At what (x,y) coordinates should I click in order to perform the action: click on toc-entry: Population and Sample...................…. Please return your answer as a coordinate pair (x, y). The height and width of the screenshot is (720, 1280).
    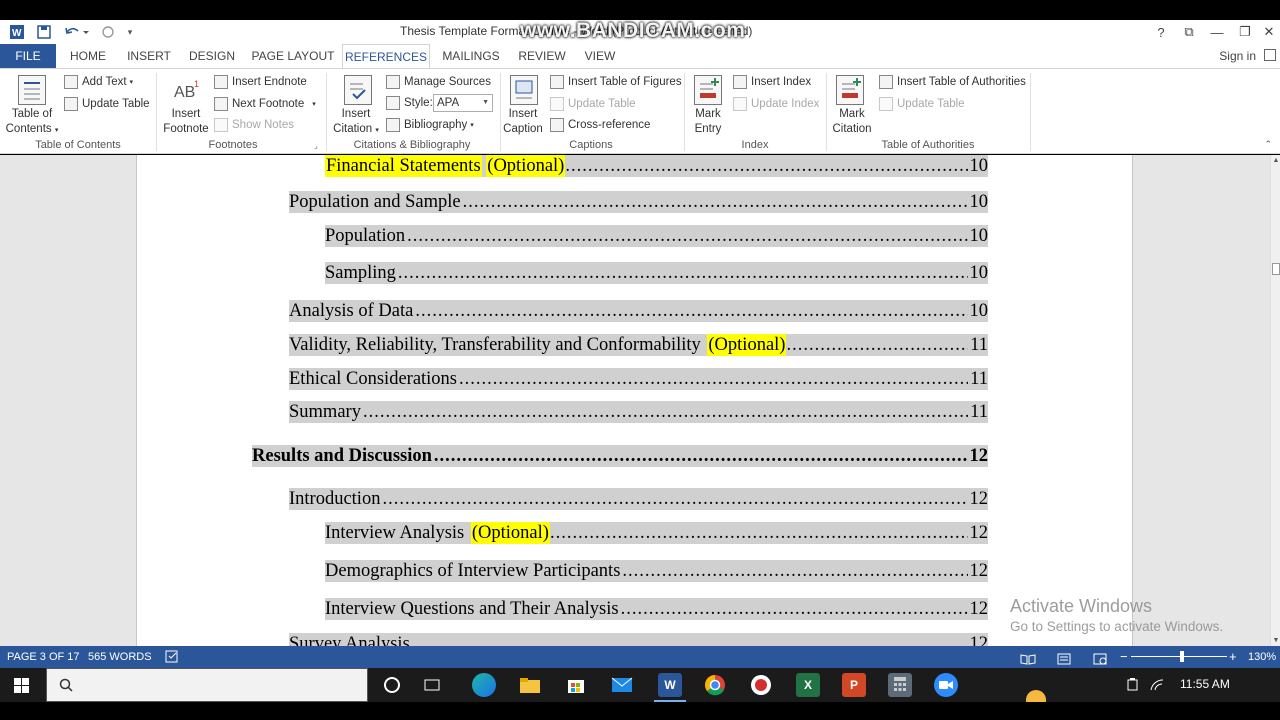
    Looking at the image, I should click on (638, 202).